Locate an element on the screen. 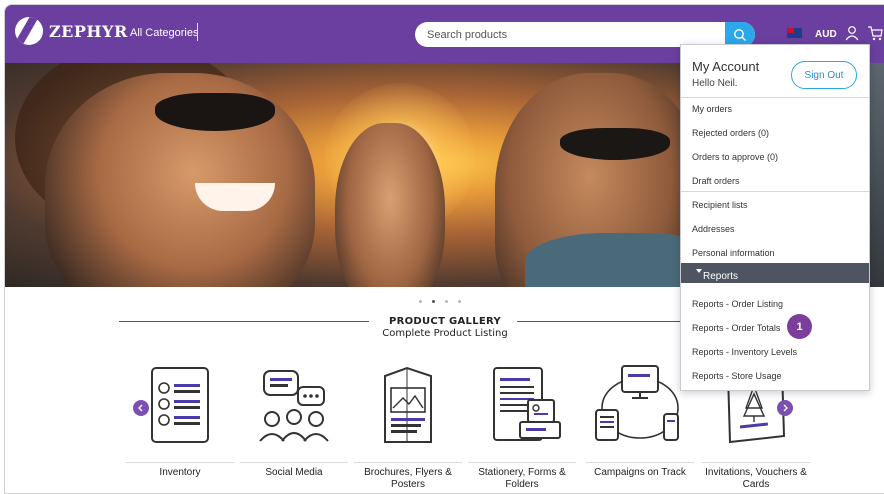 This screenshot has width=884, height=494. category-inventory: Inventory is located at coordinates (180, 419).